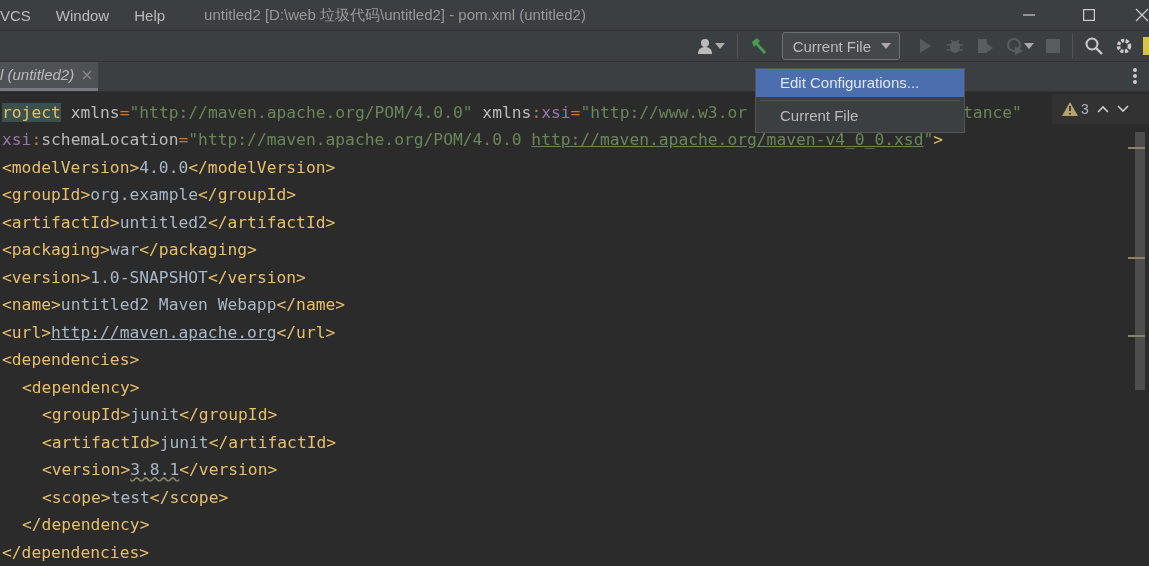 This screenshot has height=566, width=1149. Describe the element at coordinates (160, 414) in the screenshot. I see `code-line: <groupId>junit</groupId>` at that location.